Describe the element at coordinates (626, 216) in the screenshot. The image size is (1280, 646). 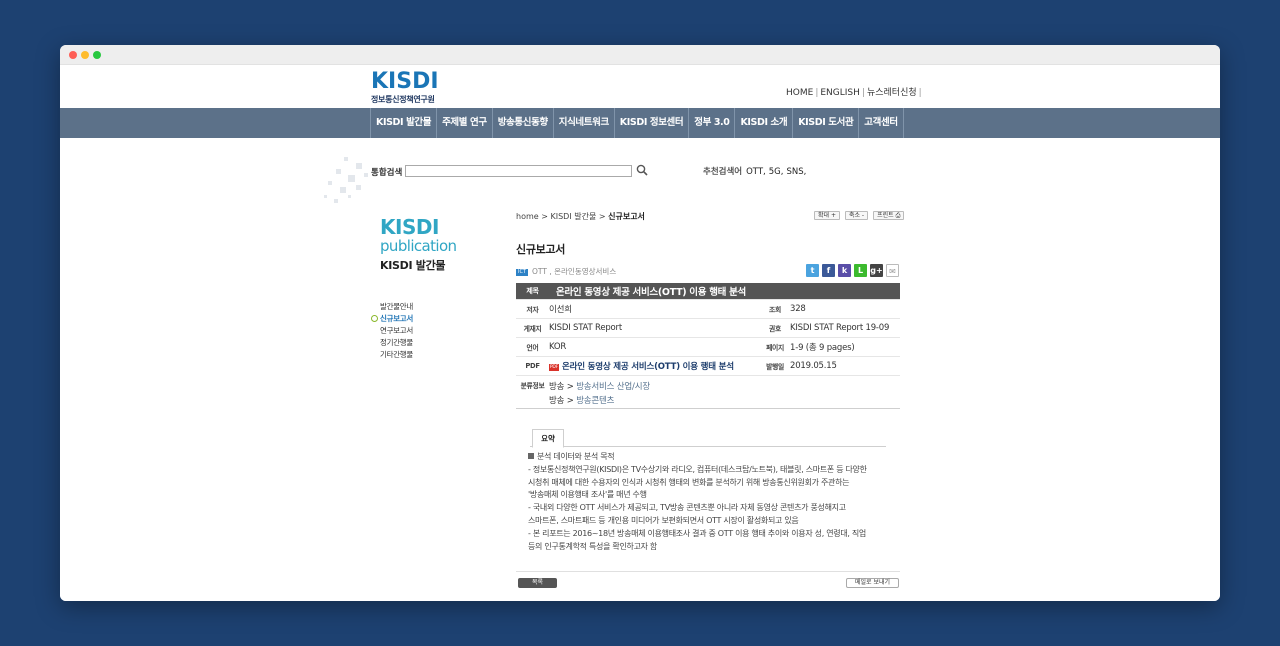
I see `breadcrumb-current: 신규보고서` at that location.